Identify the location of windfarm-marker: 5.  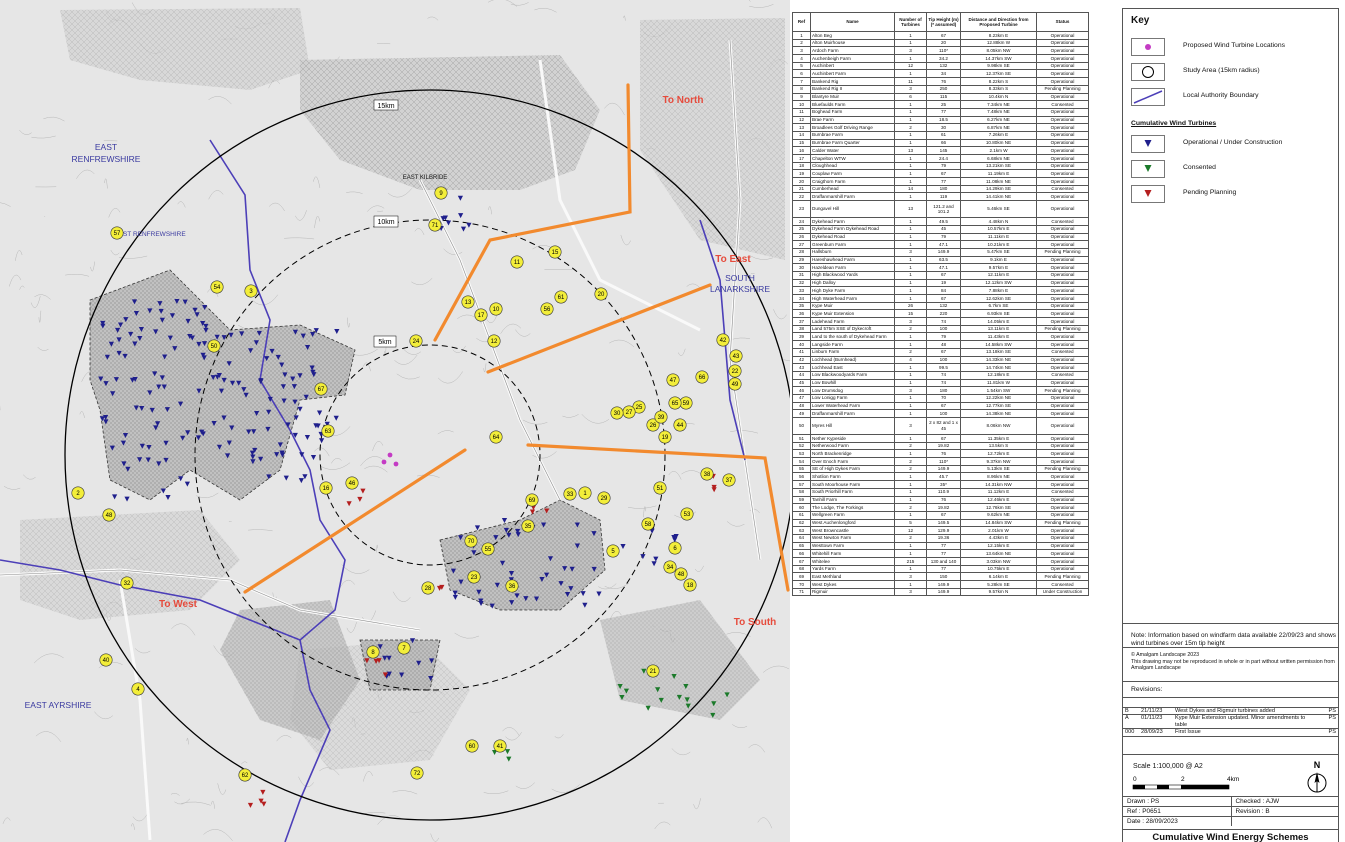
(613, 551).